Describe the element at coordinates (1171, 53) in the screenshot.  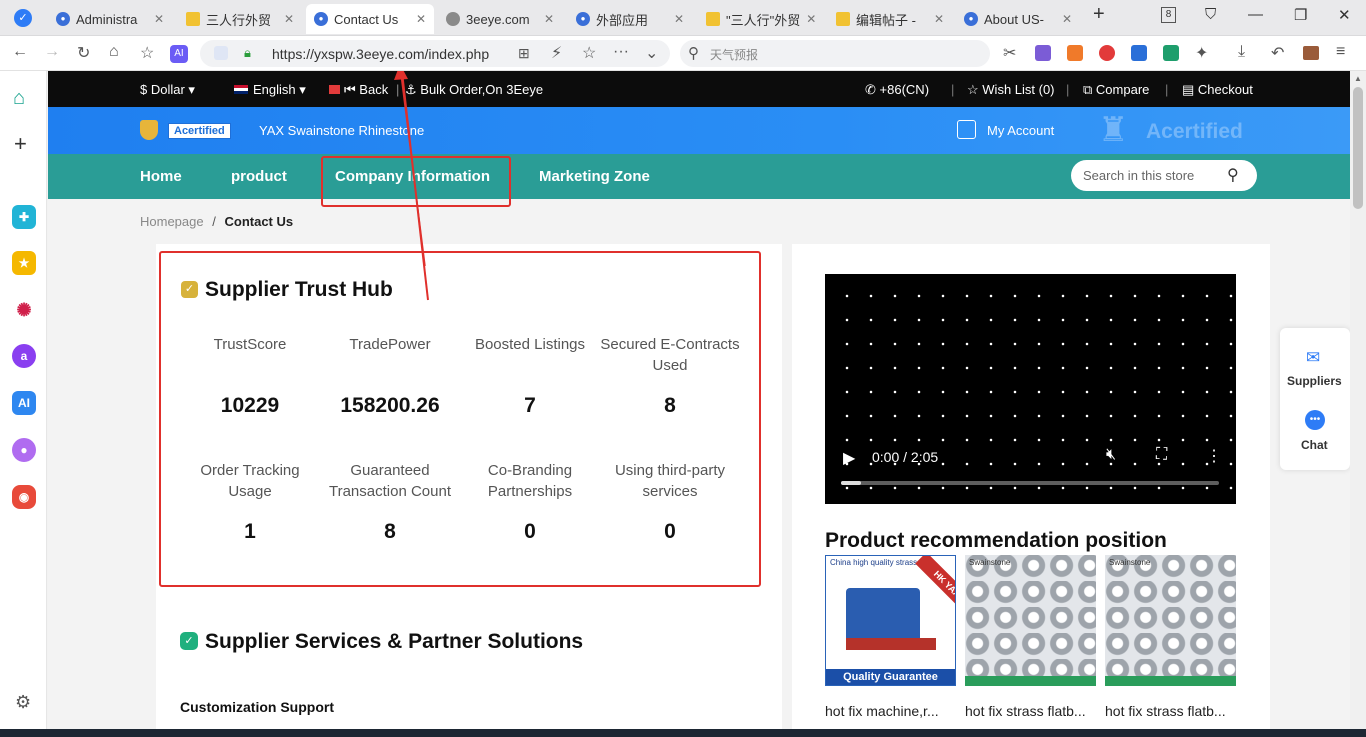
I see `extension-green-icon` at that location.